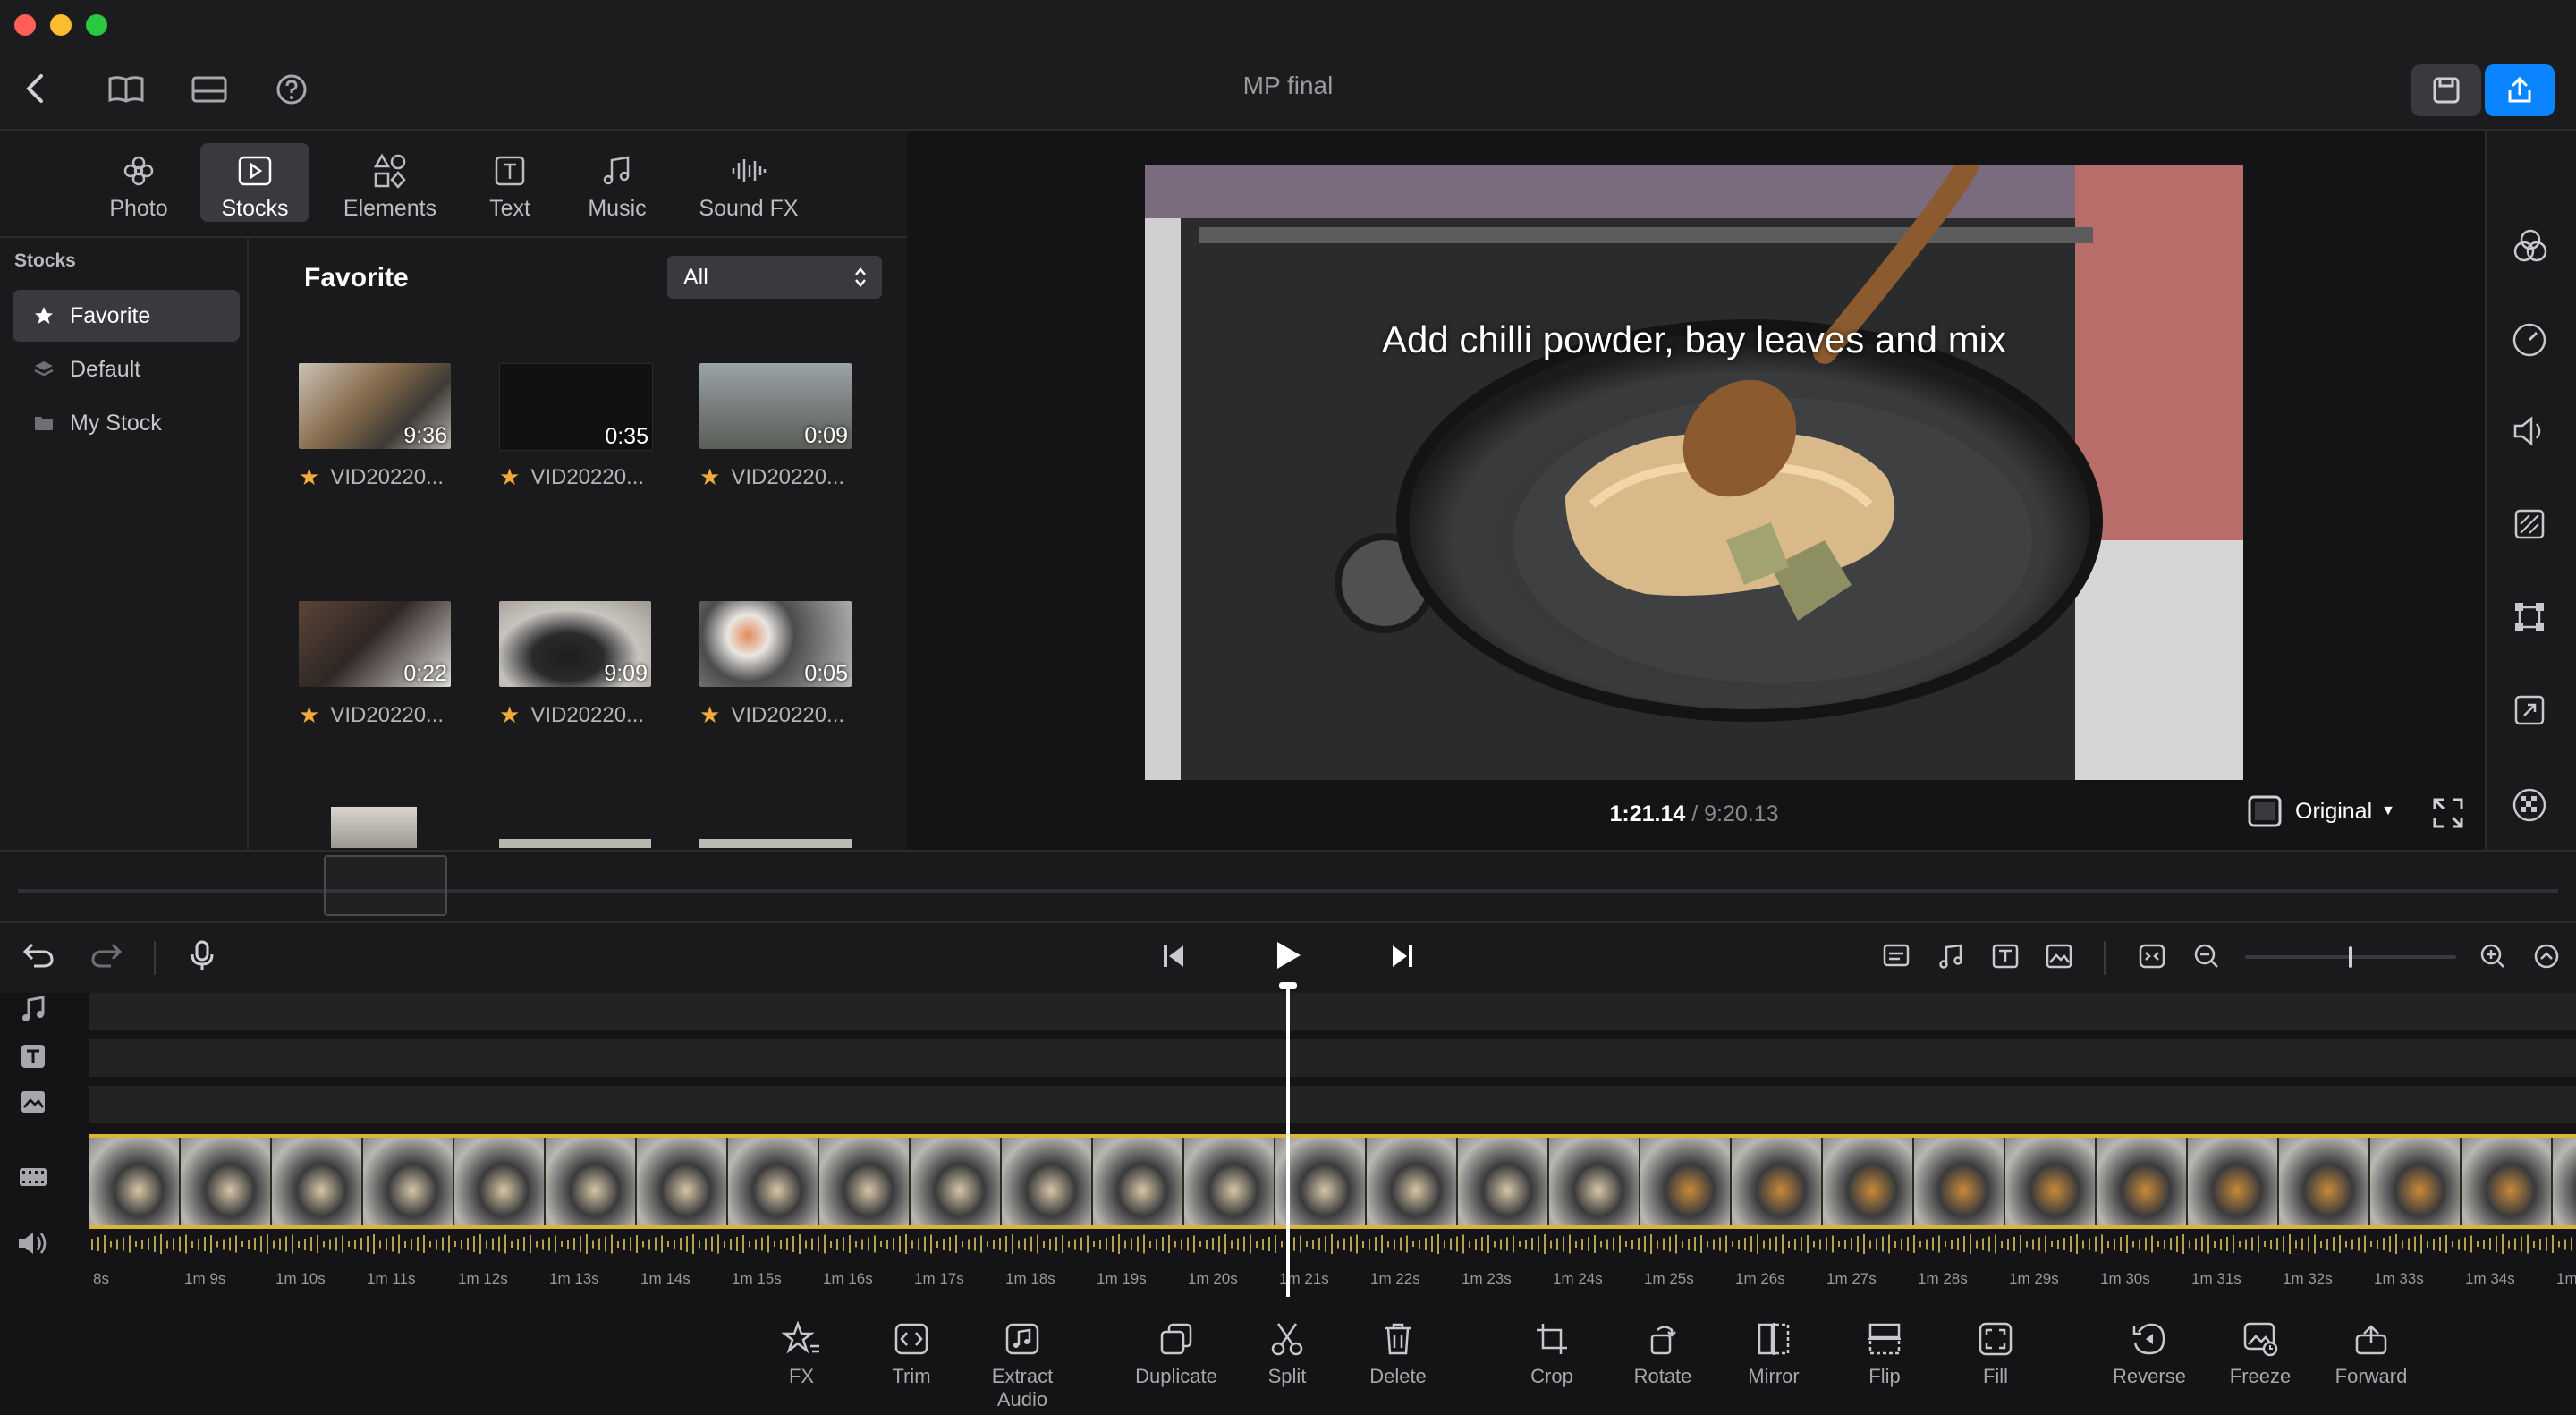  Describe the element at coordinates (775, 644) in the screenshot. I see `clip-thumbnail: 0:05` at that location.